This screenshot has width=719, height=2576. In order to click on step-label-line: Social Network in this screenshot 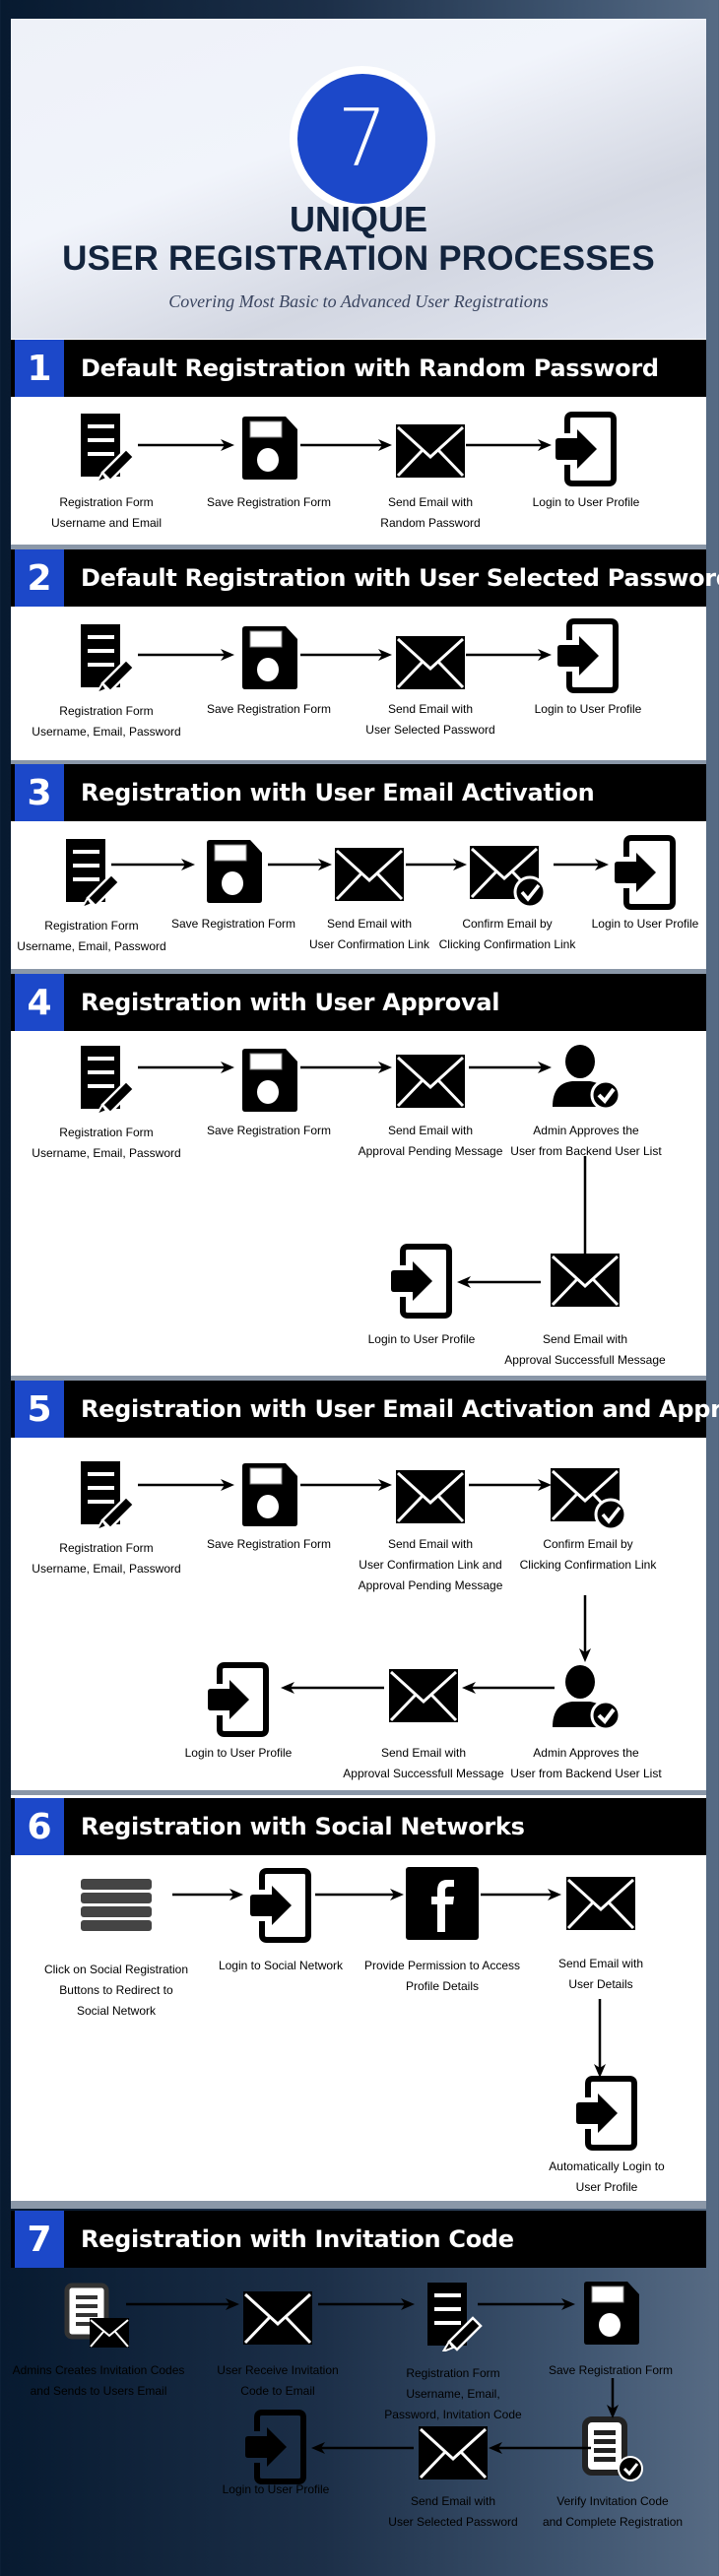, I will do `click(116, 2011)`.